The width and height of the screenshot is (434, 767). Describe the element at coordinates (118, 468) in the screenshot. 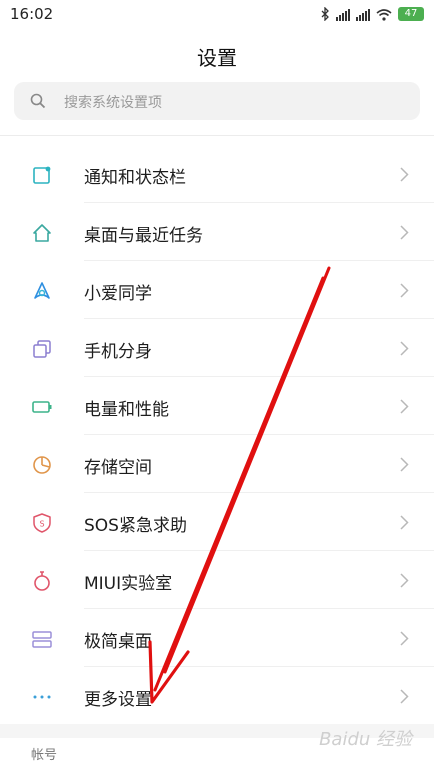

I see `list-item-label: 存储空间` at that location.